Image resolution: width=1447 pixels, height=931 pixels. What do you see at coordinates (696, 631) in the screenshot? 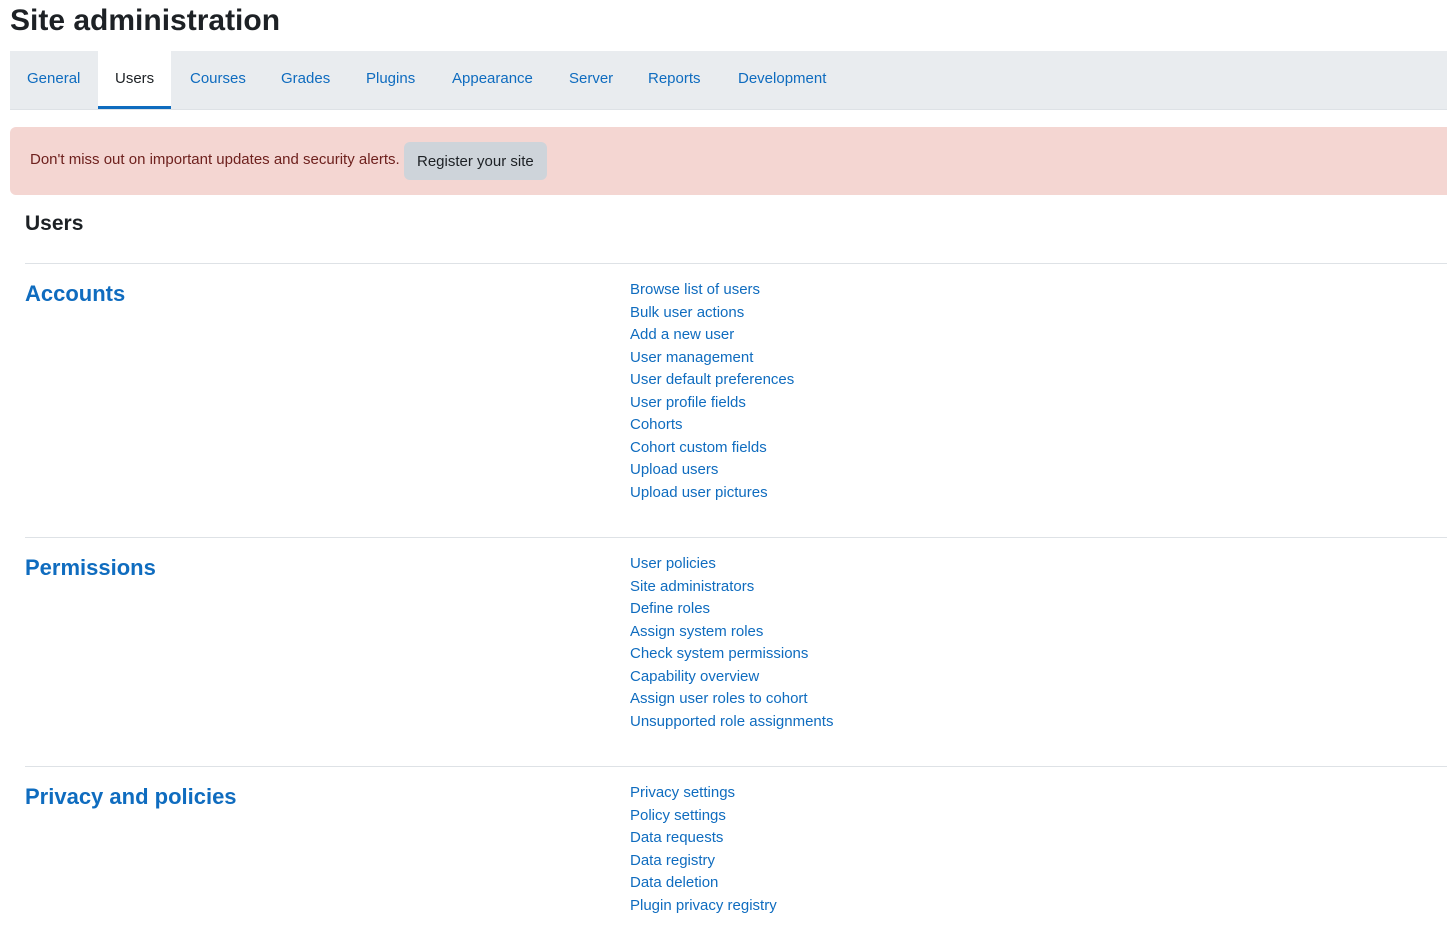
I see `link-assign-system-roles: Assign system roles` at bounding box center [696, 631].